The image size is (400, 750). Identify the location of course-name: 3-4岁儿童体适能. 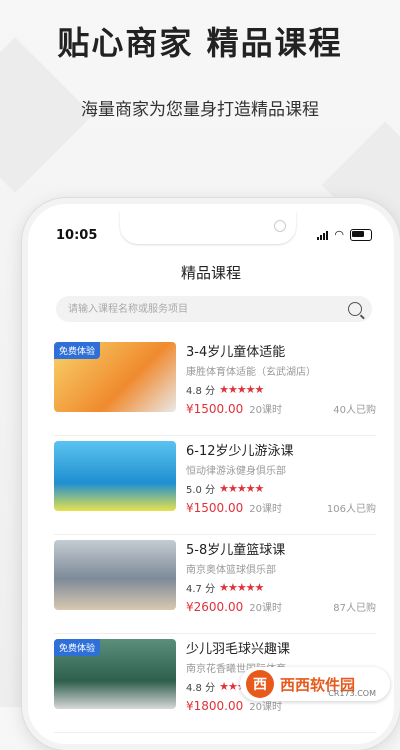
(236, 352).